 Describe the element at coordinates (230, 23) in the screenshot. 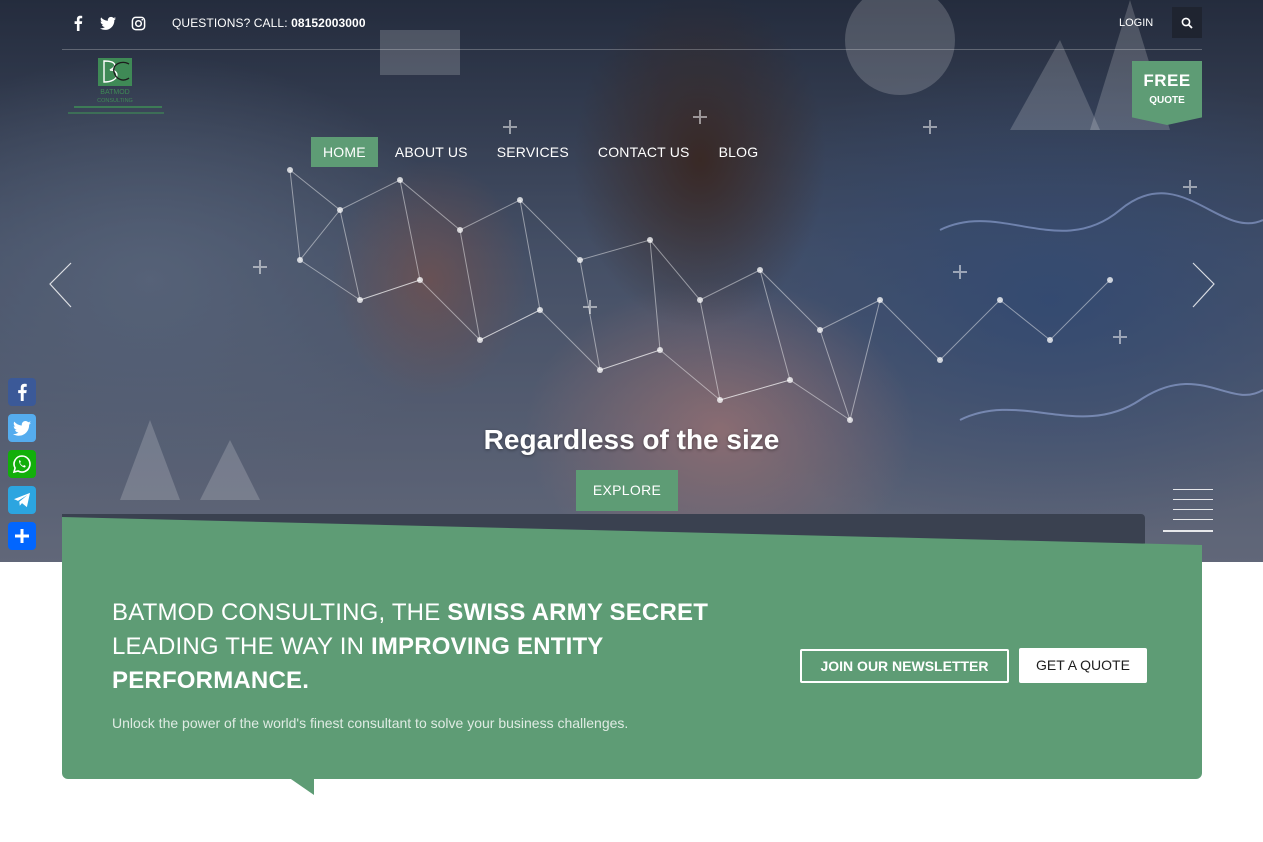

I see `questions-label: QUESTIONS? CALL:` at that location.